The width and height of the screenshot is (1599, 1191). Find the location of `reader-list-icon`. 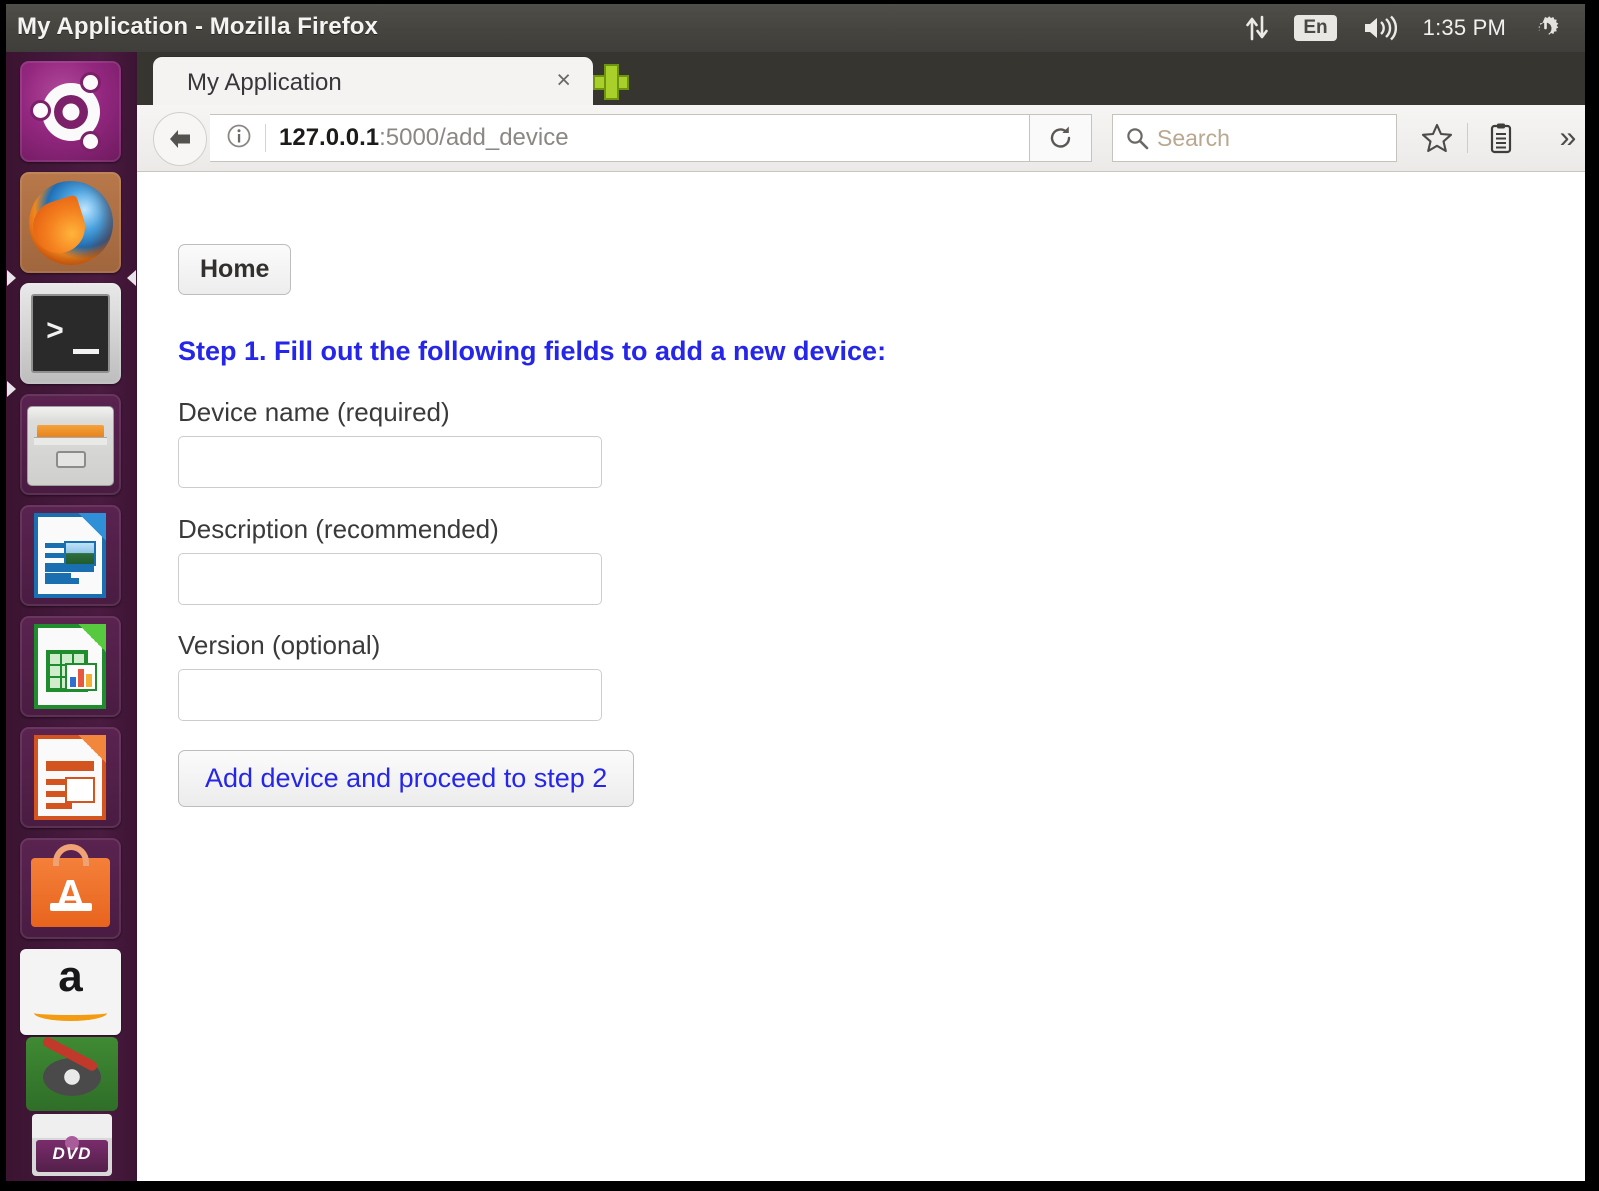

reader-list-icon is located at coordinates (1501, 138).